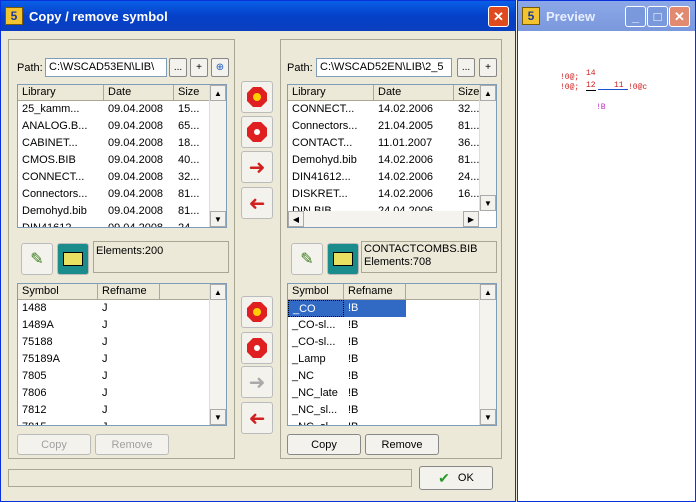  I want to click on list-item: _Lamp !B, so click(392, 359).